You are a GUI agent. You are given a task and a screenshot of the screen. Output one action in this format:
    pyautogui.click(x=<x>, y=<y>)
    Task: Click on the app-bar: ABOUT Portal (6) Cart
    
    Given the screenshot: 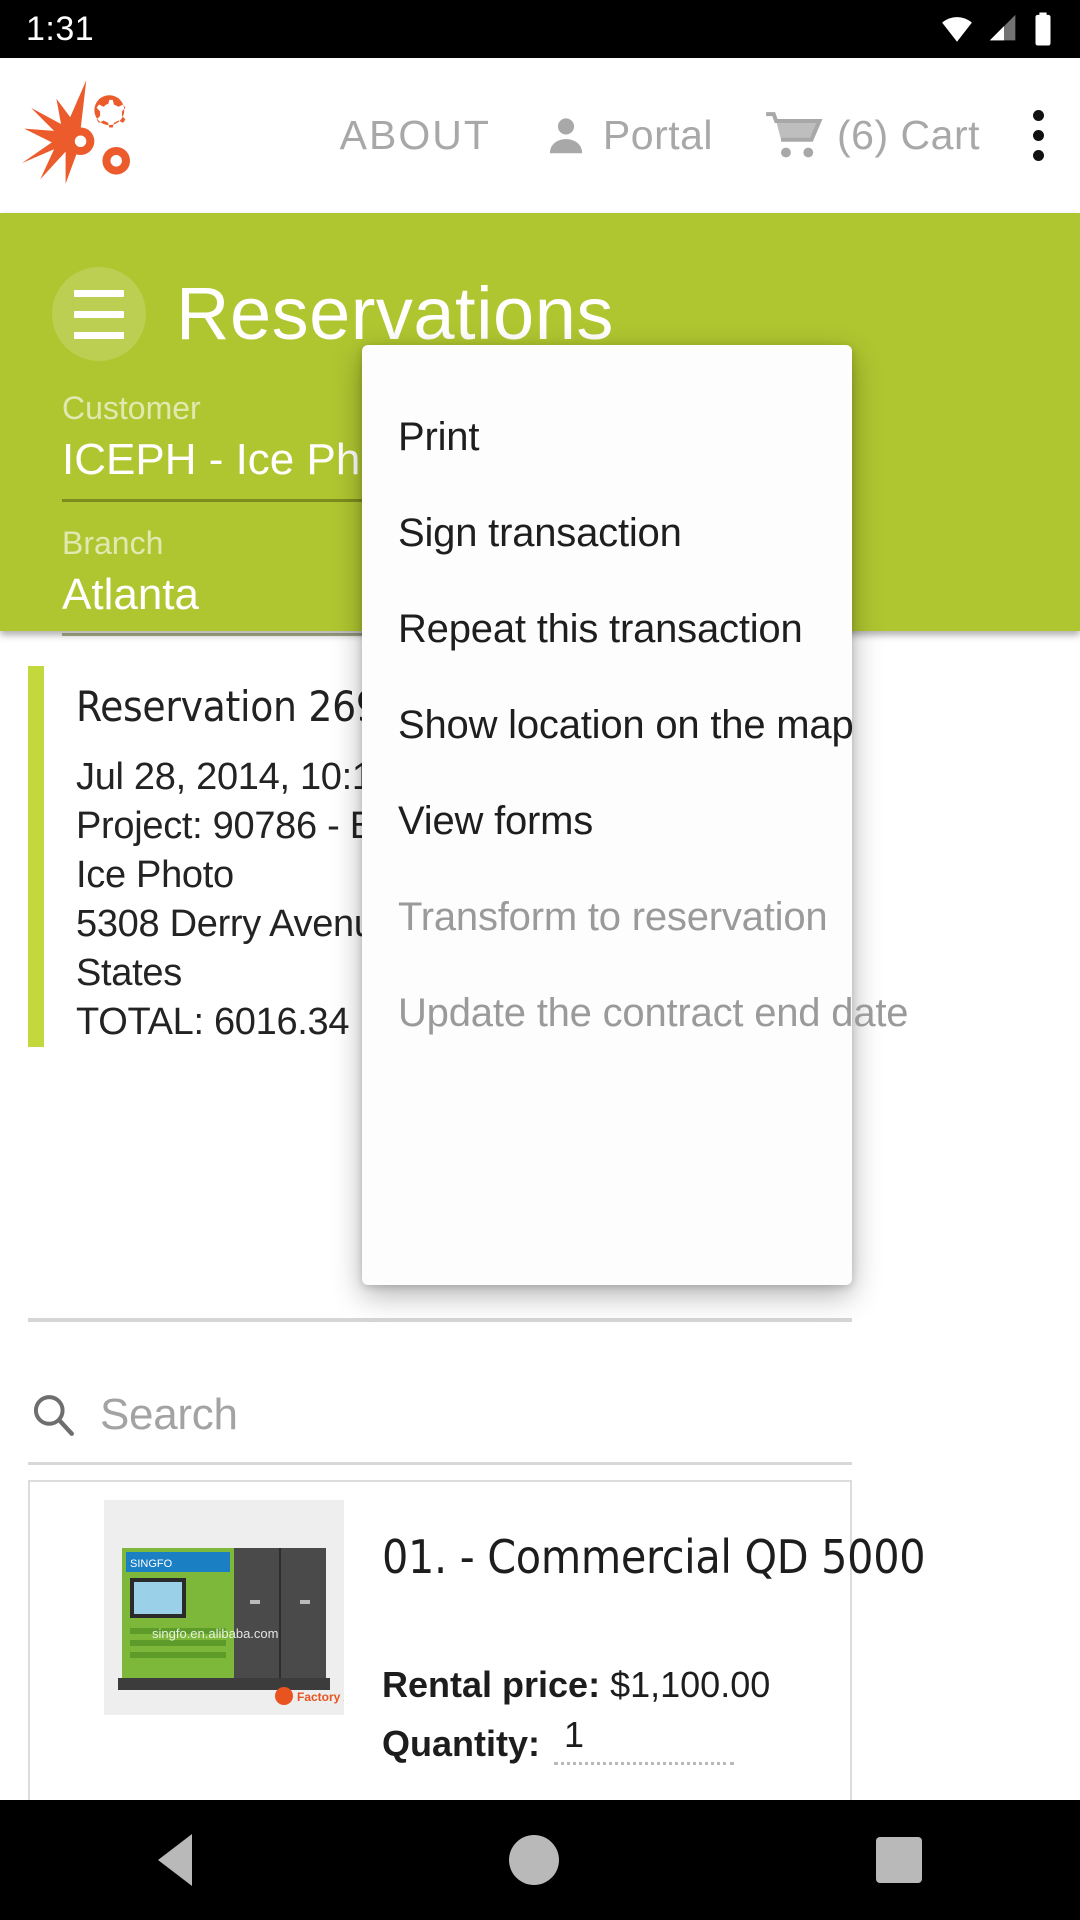 What is the action you would take?
    pyautogui.click(x=540, y=135)
    